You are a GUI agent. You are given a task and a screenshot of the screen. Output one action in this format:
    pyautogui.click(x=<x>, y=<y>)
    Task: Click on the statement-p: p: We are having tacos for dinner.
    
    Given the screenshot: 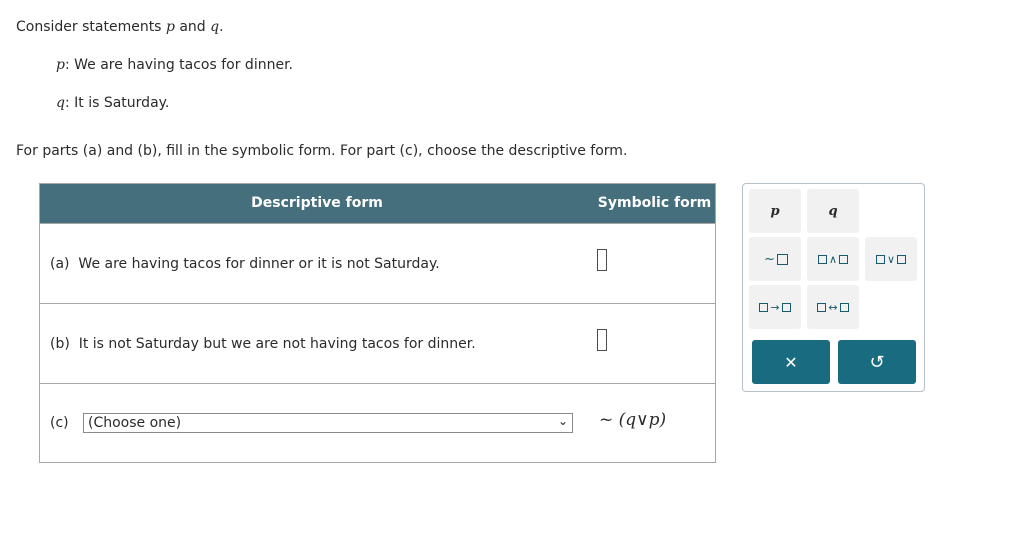 What is the action you would take?
    pyautogui.click(x=174, y=65)
    